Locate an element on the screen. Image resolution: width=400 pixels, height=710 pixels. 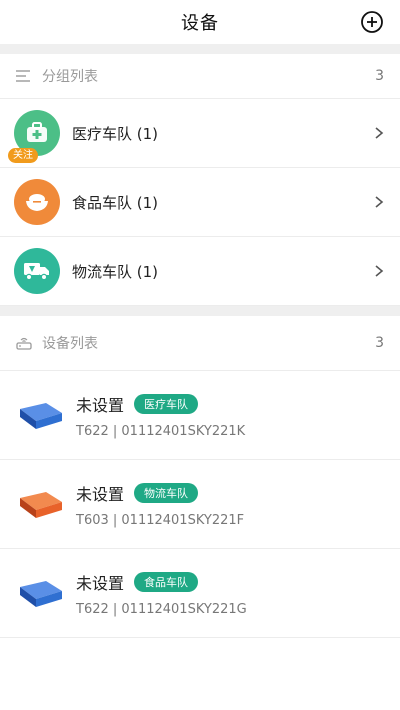
delivery-truck-icon is located at coordinates (37, 271).